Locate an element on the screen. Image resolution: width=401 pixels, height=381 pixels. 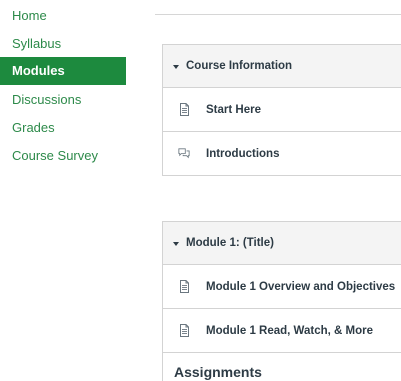
module-item-start-here: Start Here is located at coordinates (282, 110).